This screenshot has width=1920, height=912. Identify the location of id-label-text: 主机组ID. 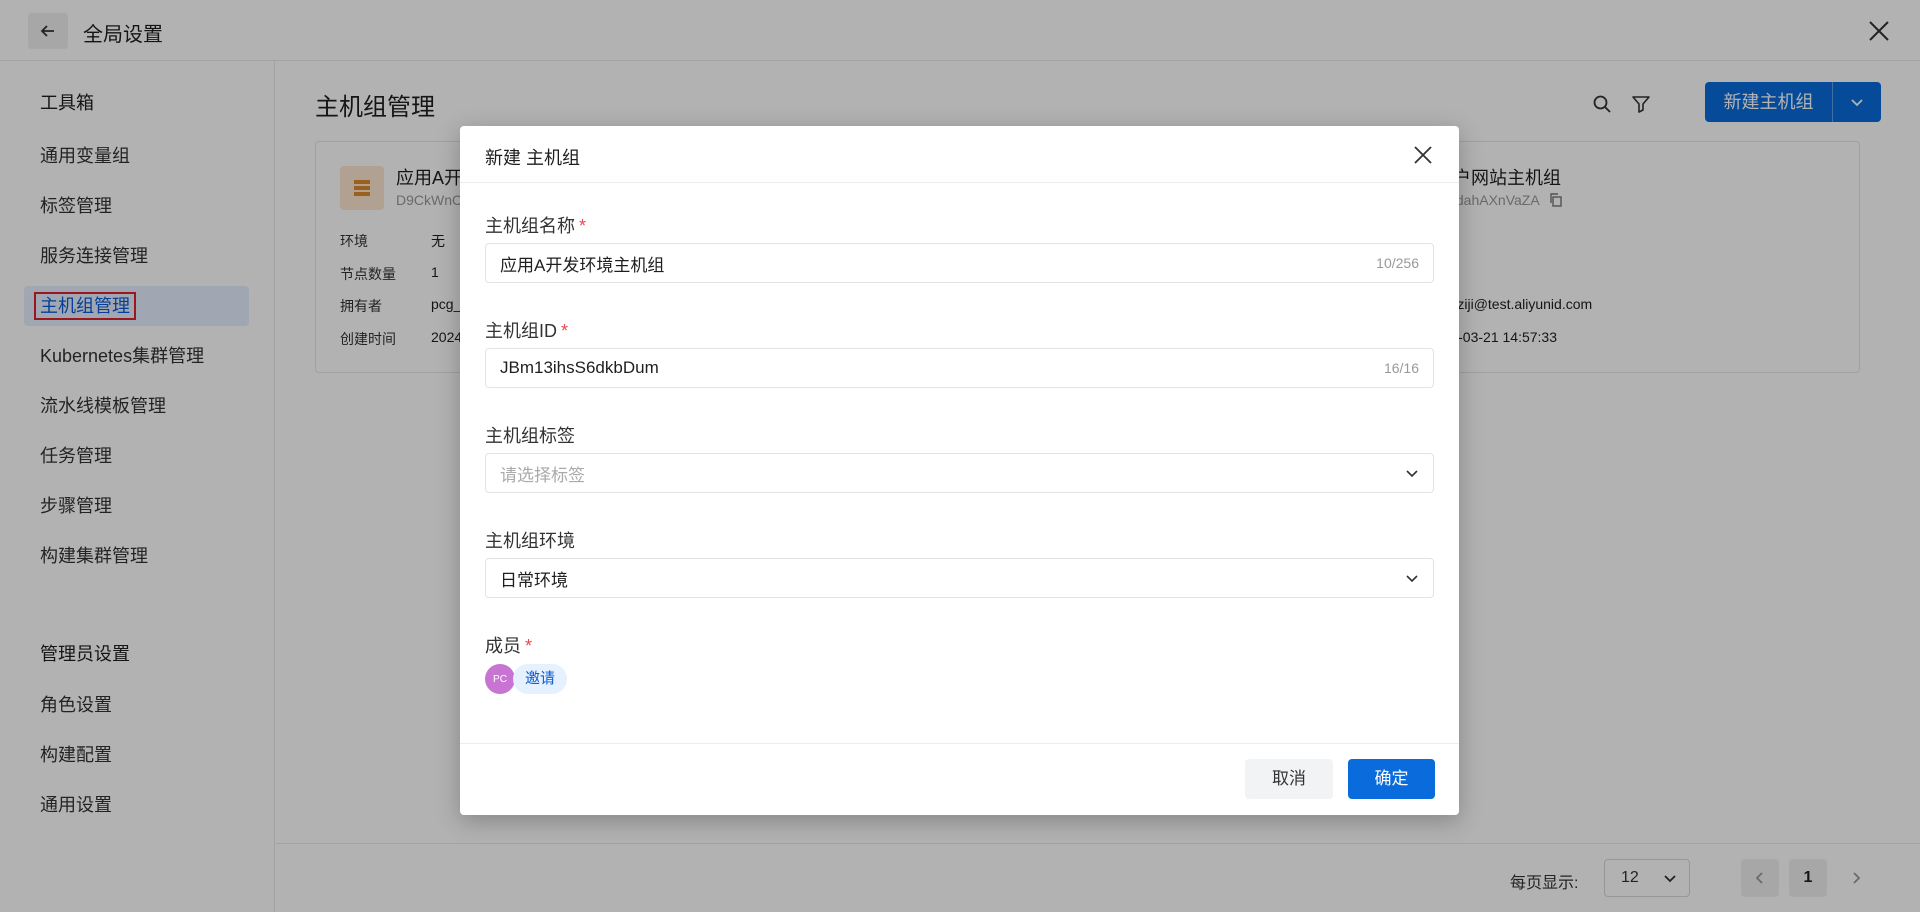
(521, 331).